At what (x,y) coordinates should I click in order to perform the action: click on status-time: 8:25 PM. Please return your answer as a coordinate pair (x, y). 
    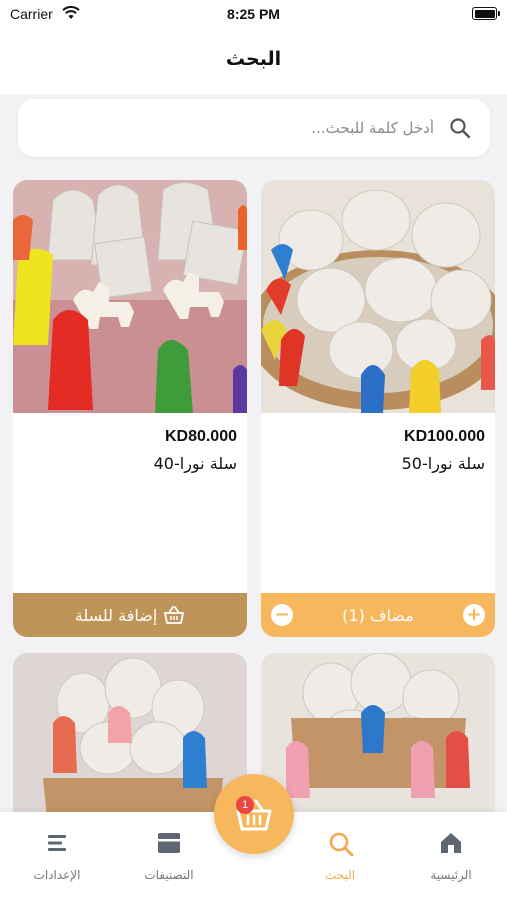
    Looking at the image, I should click on (253, 14).